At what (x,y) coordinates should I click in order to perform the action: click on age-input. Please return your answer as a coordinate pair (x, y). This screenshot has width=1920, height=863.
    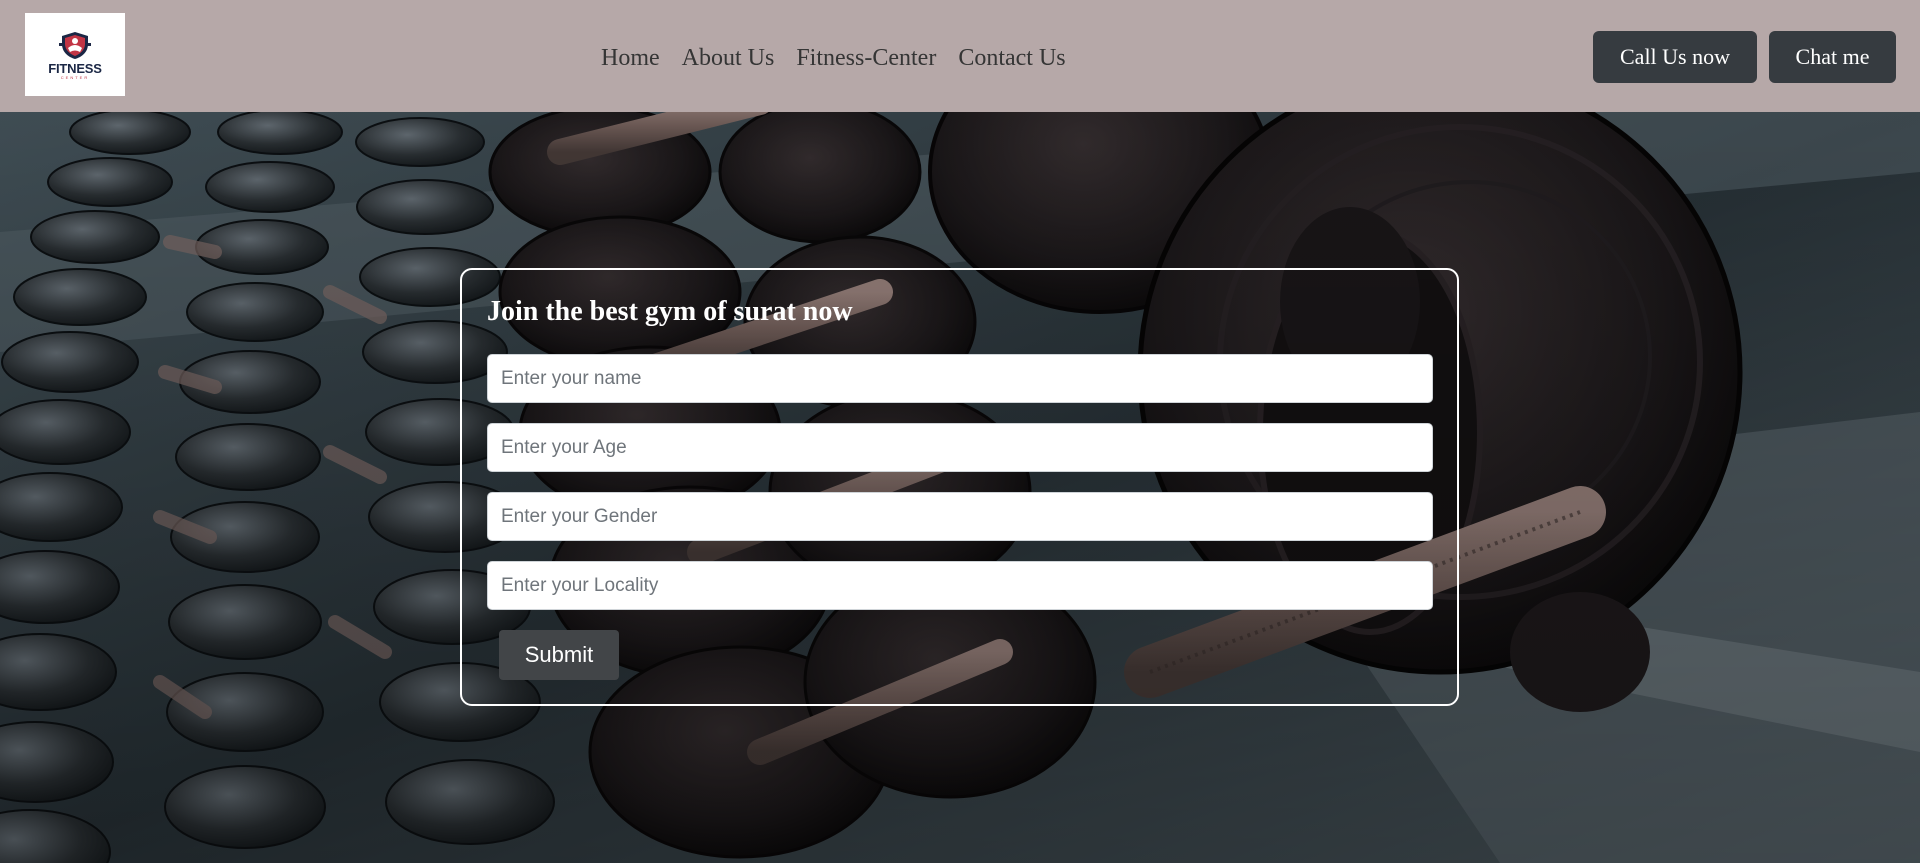
    Looking at the image, I should click on (960, 447).